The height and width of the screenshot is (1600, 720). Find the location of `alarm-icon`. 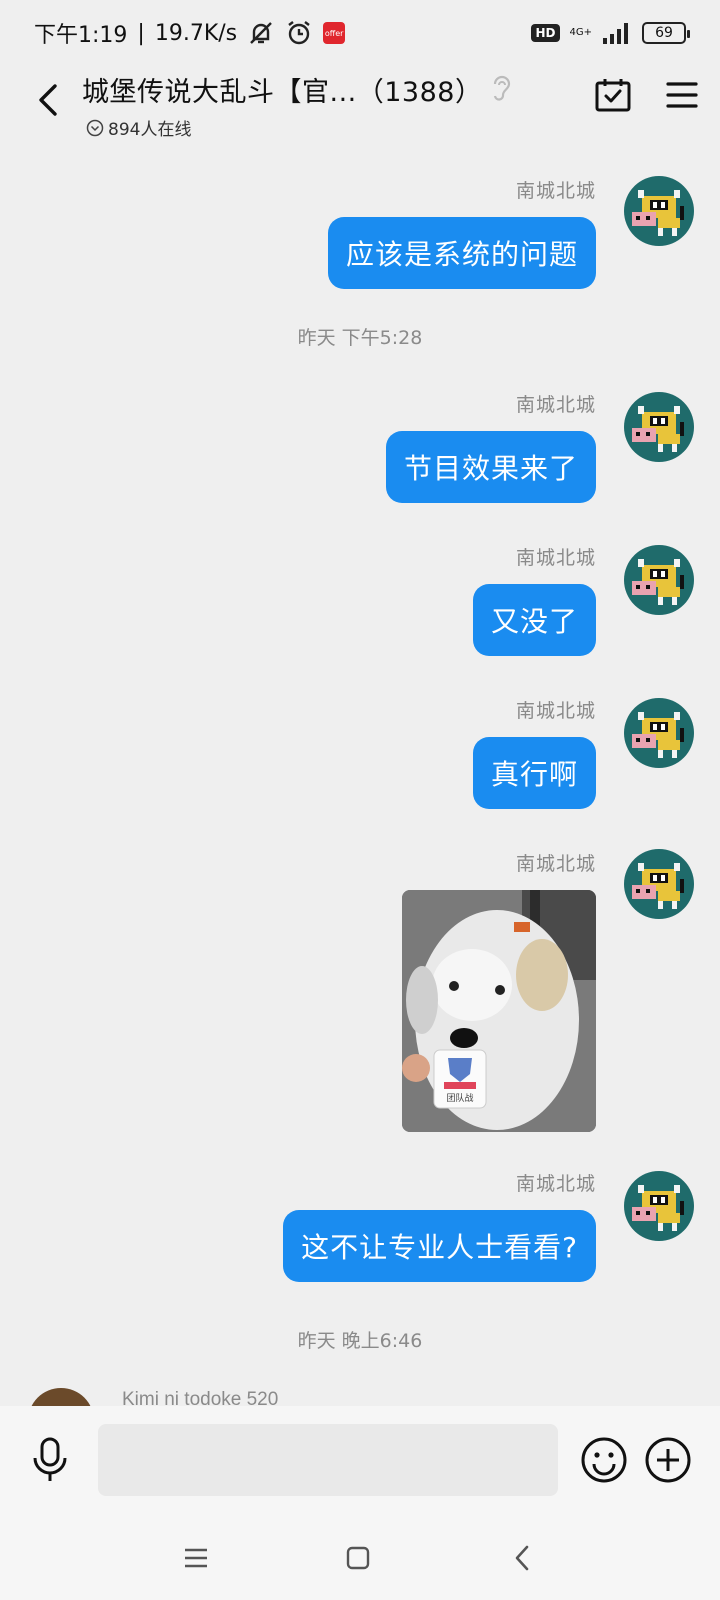

alarm-icon is located at coordinates (299, 33).